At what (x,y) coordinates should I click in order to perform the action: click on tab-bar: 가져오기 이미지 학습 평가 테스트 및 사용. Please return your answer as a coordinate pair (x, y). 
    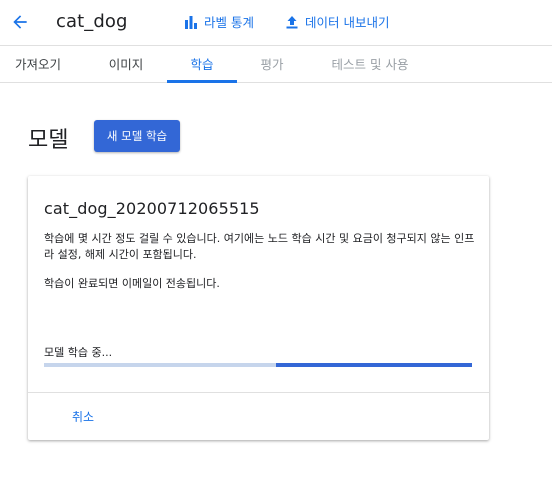
    Looking at the image, I should click on (276, 64).